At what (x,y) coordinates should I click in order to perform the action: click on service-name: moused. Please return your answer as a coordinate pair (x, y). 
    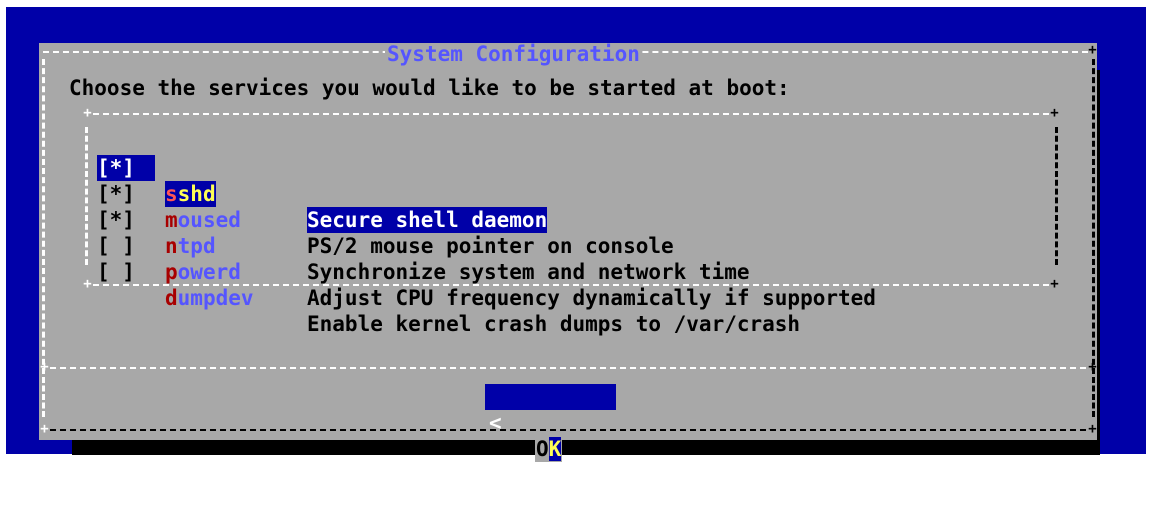
    Looking at the image, I should click on (203, 220).